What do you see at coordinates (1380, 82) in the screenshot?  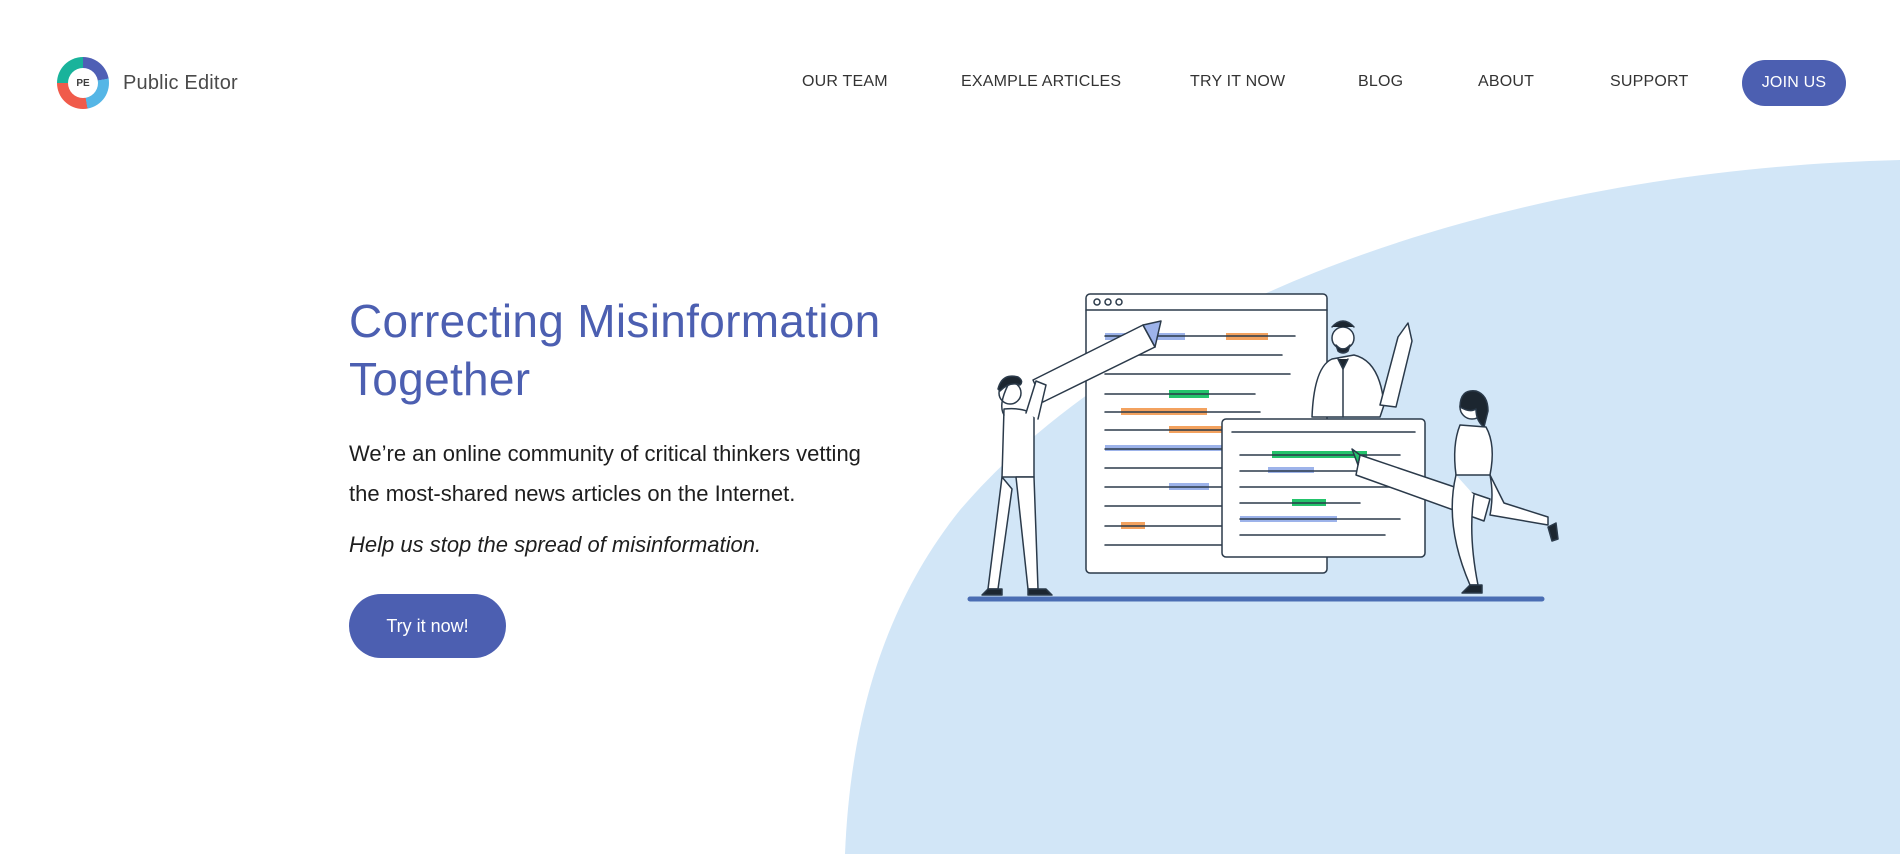 I see `nav-blog: BLOG` at bounding box center [1380, 82].